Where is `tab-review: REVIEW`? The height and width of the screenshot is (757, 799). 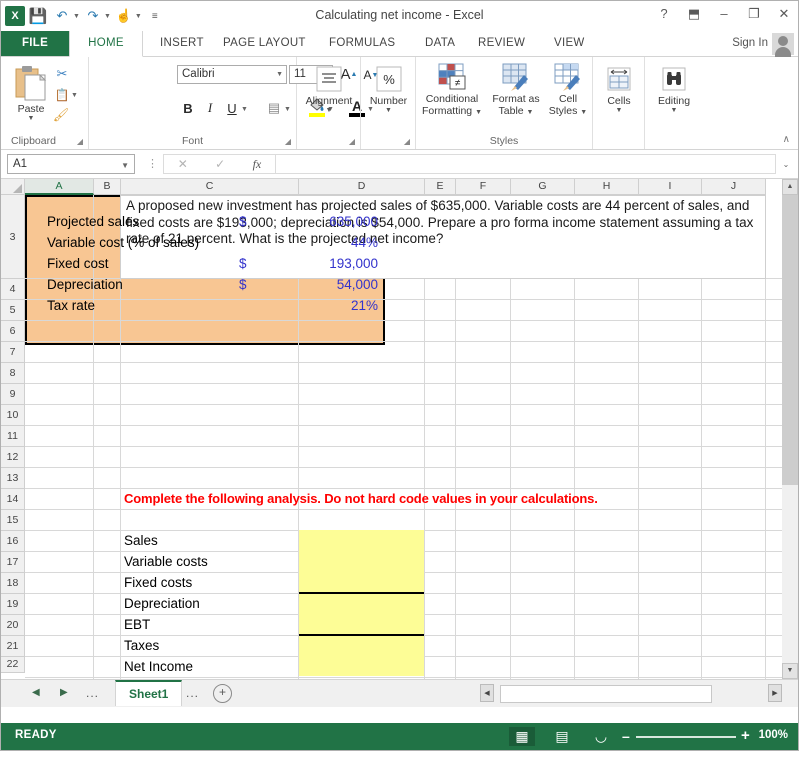
tab-review: REVIEW is located at coordinates (501, 43).